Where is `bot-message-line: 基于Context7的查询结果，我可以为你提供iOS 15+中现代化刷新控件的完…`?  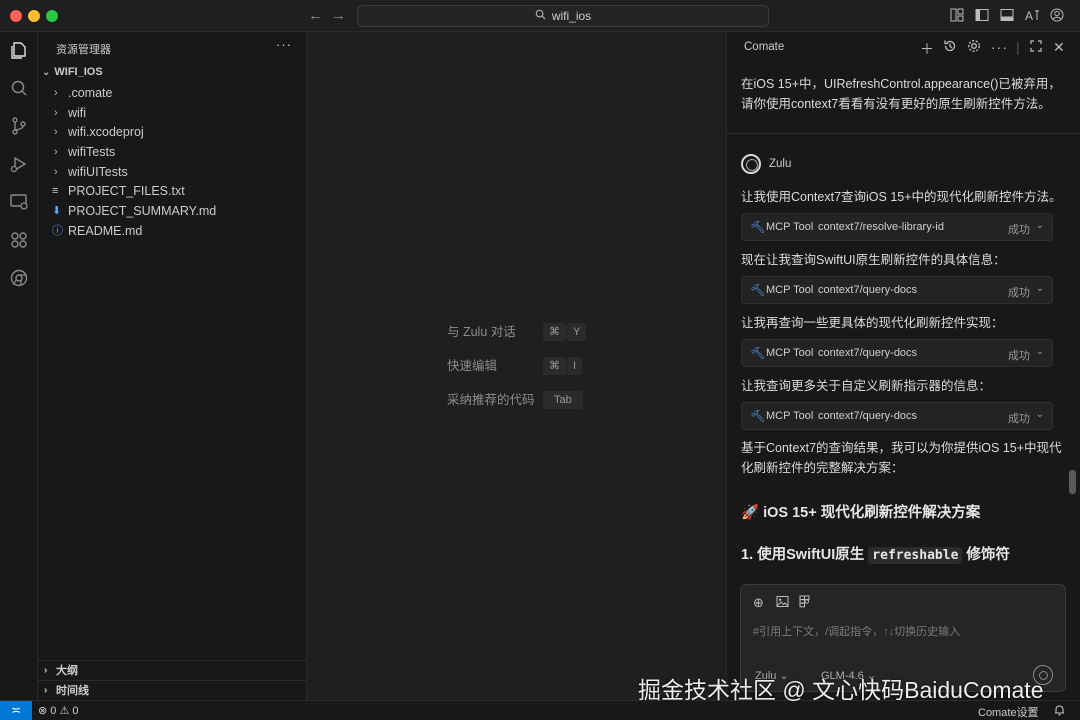
bot-message-line: 基于Context7的查询结果，我可以为你提供iOS 15+中现代化刷新控件的完… is located at coordinates (901, 458).